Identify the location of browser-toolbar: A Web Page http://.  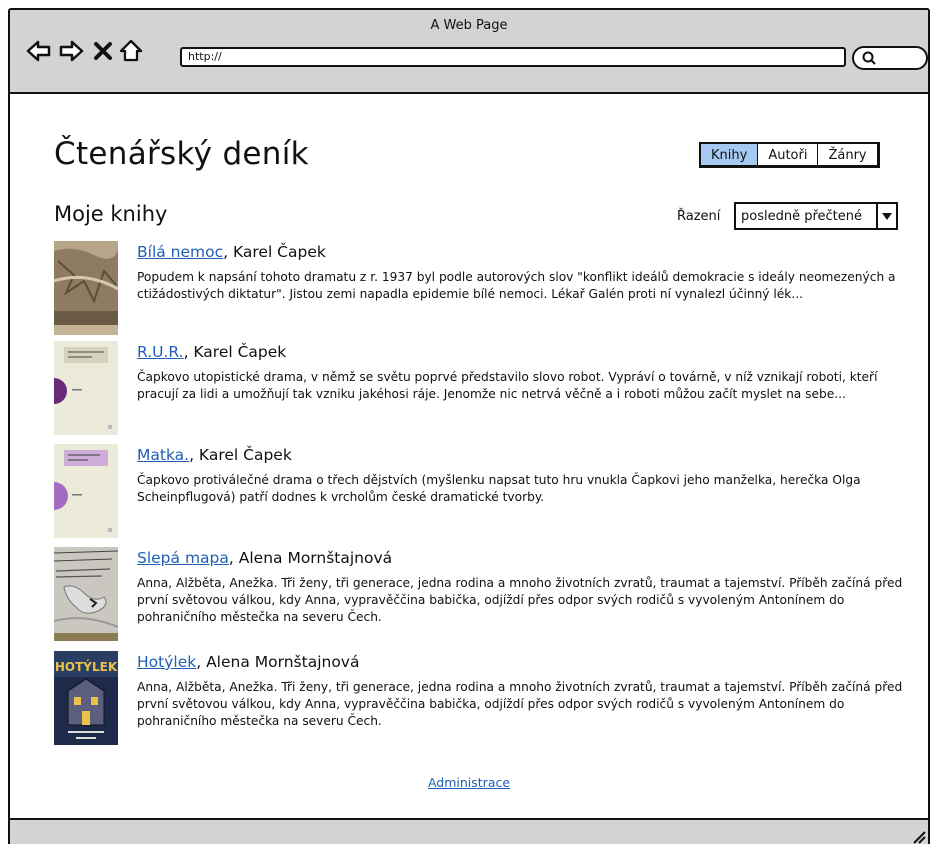
(469, 52).